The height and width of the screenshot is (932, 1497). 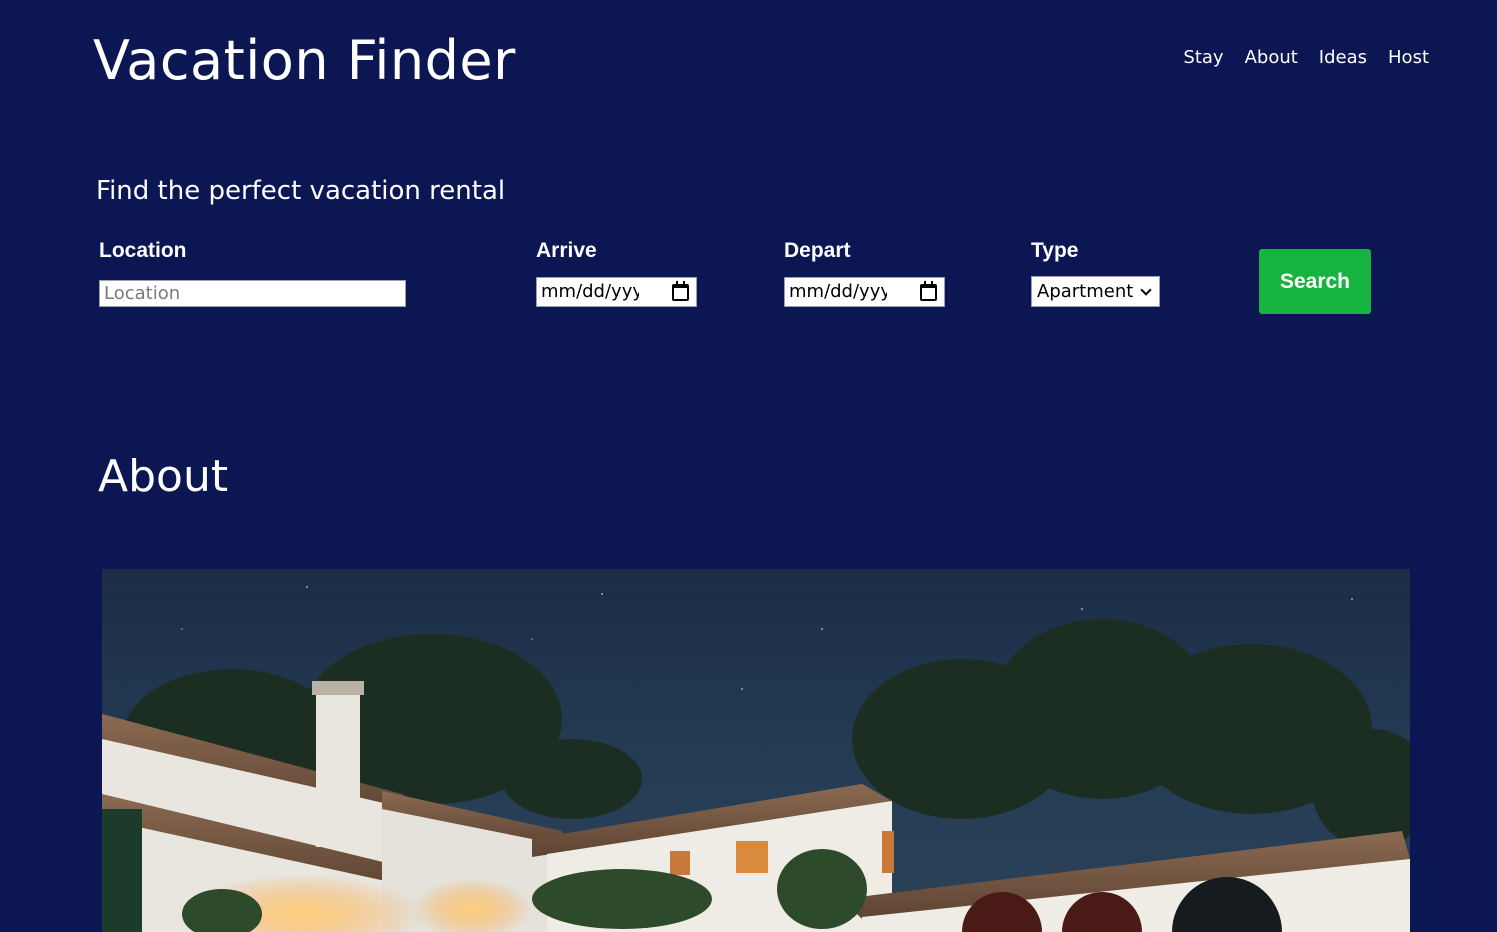 What do you see at coordinates (817, 250) in the screenshot?
I see `depart-label: Depart` at bounding box center [817, 250].